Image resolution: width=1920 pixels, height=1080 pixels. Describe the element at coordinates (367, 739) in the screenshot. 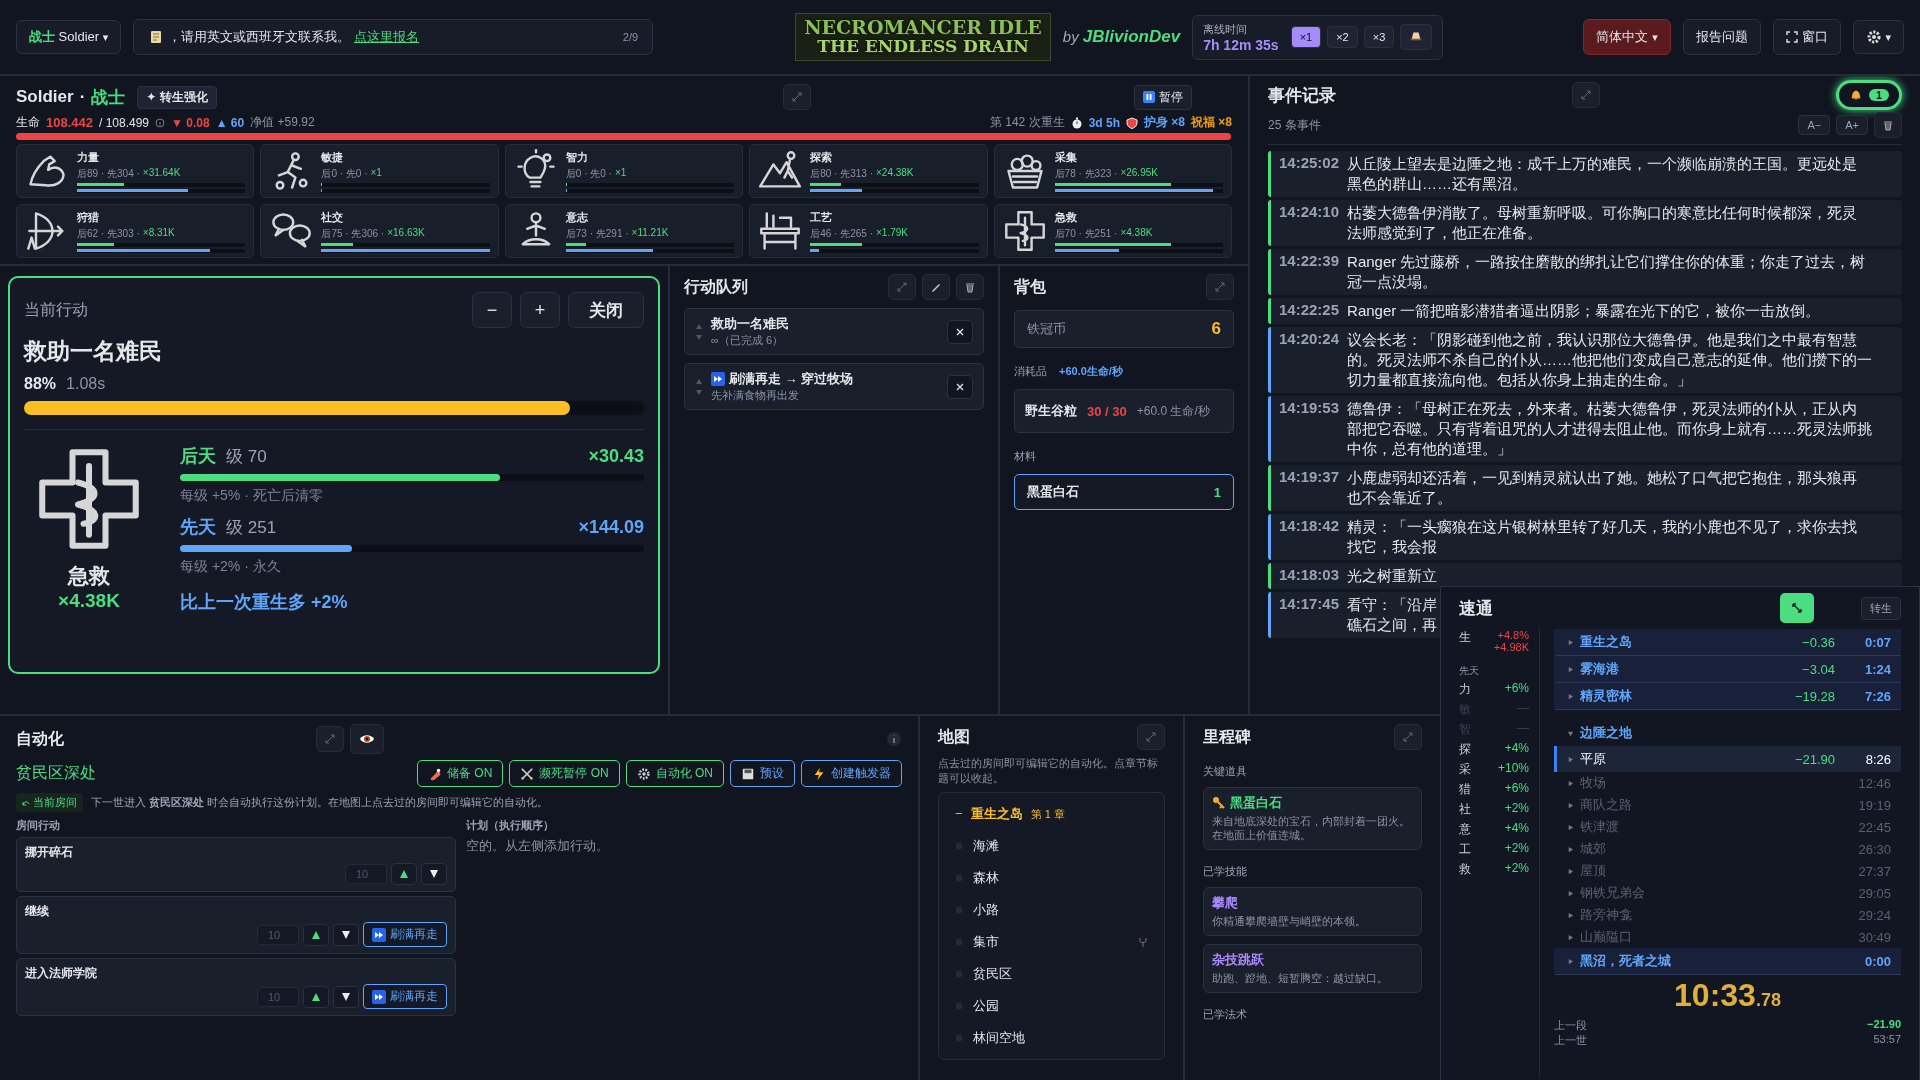

I see `visibility-button` at that location.